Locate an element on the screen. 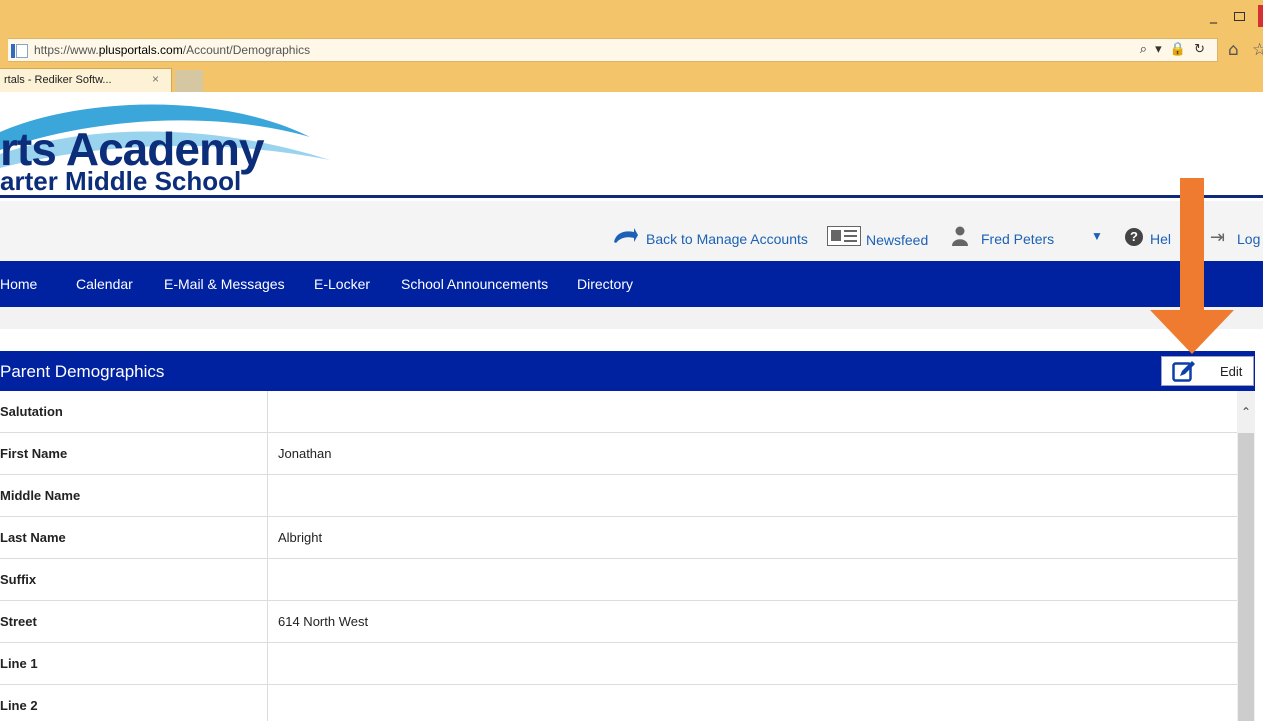  nav-item-directory: Directory is located at coordinates (605, 284).